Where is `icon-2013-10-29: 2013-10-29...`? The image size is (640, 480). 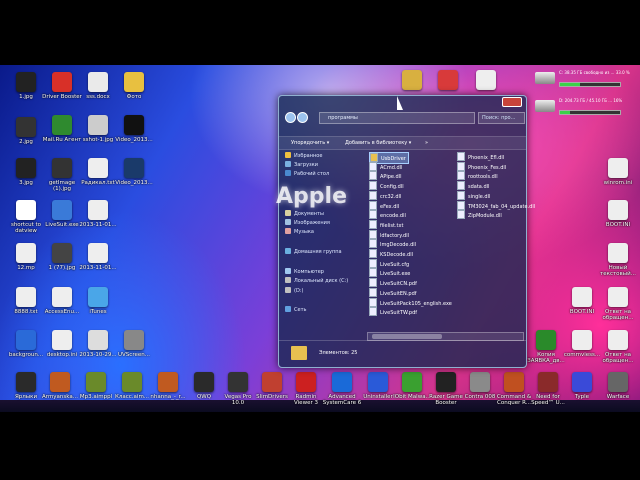 icon-2013-10-29: 2013-10-29... is located at coordinates (98, 344).